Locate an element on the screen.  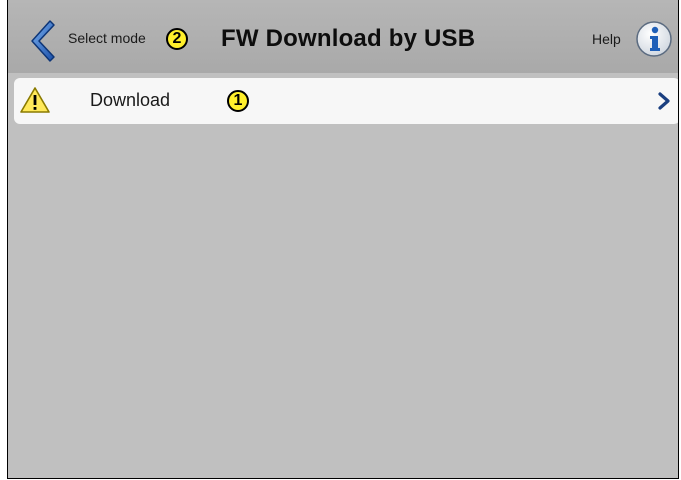
back-button is located at coordinates (41, 41).